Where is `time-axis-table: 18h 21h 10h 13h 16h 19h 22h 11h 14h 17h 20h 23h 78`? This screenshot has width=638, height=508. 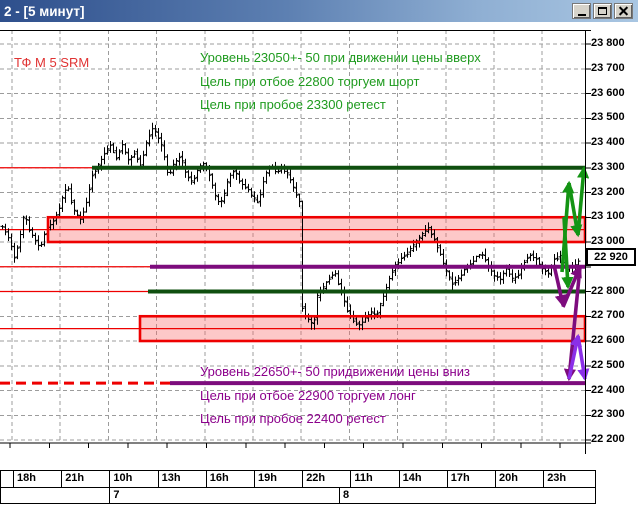
time-axis-table: 18h 21h 10h 13h 16h 19h 22h 11h 14h 17h 20h 23h 78 is located at coordinates (298, 487).